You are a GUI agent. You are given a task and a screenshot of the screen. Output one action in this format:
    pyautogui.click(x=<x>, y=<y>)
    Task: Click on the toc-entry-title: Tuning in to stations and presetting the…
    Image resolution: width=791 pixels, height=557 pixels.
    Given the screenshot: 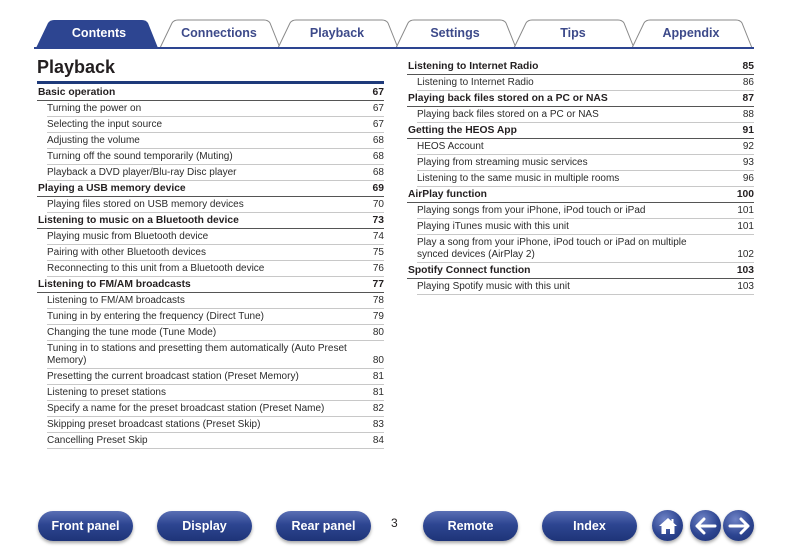 What is the action you would take?
    pyautogui.click(x=197, y=354)
    